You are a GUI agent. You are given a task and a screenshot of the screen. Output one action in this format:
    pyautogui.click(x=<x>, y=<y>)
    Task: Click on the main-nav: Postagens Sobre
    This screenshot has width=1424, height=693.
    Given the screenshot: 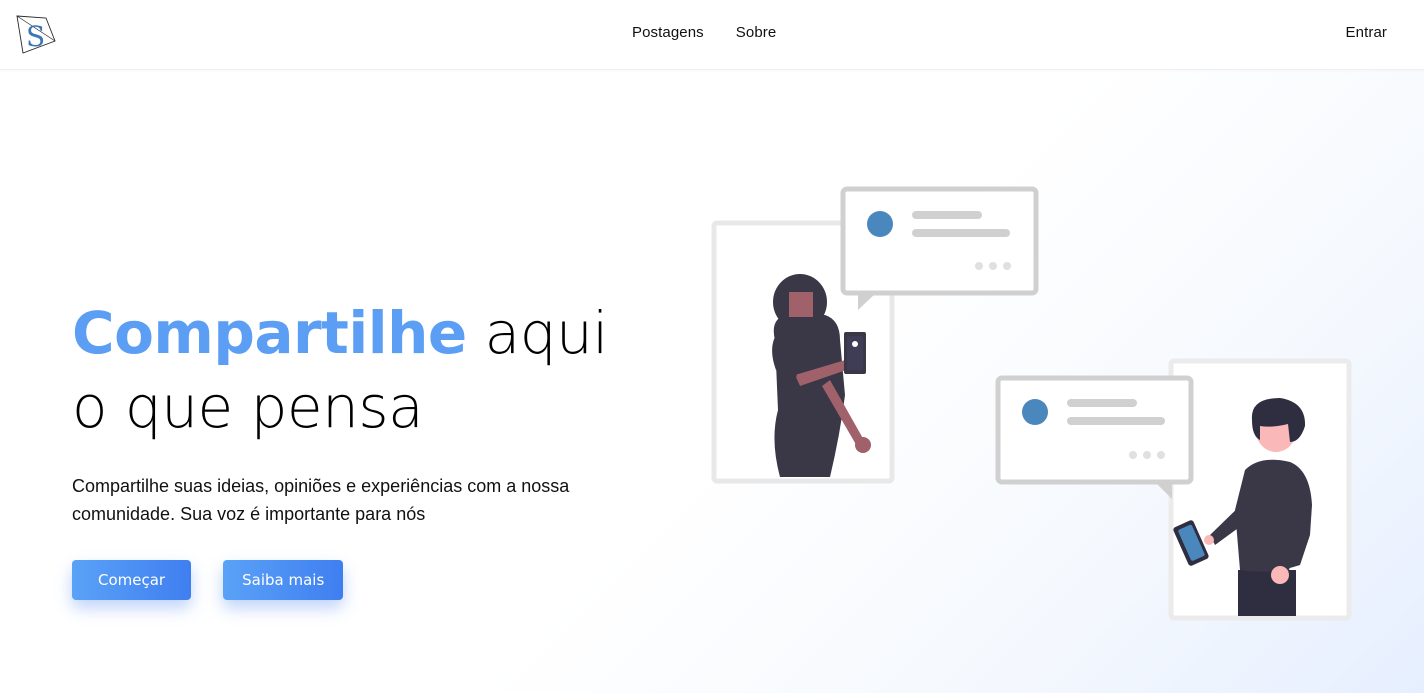 What is the action you would take?
    pyautogui.click(x=704, y=32)
    